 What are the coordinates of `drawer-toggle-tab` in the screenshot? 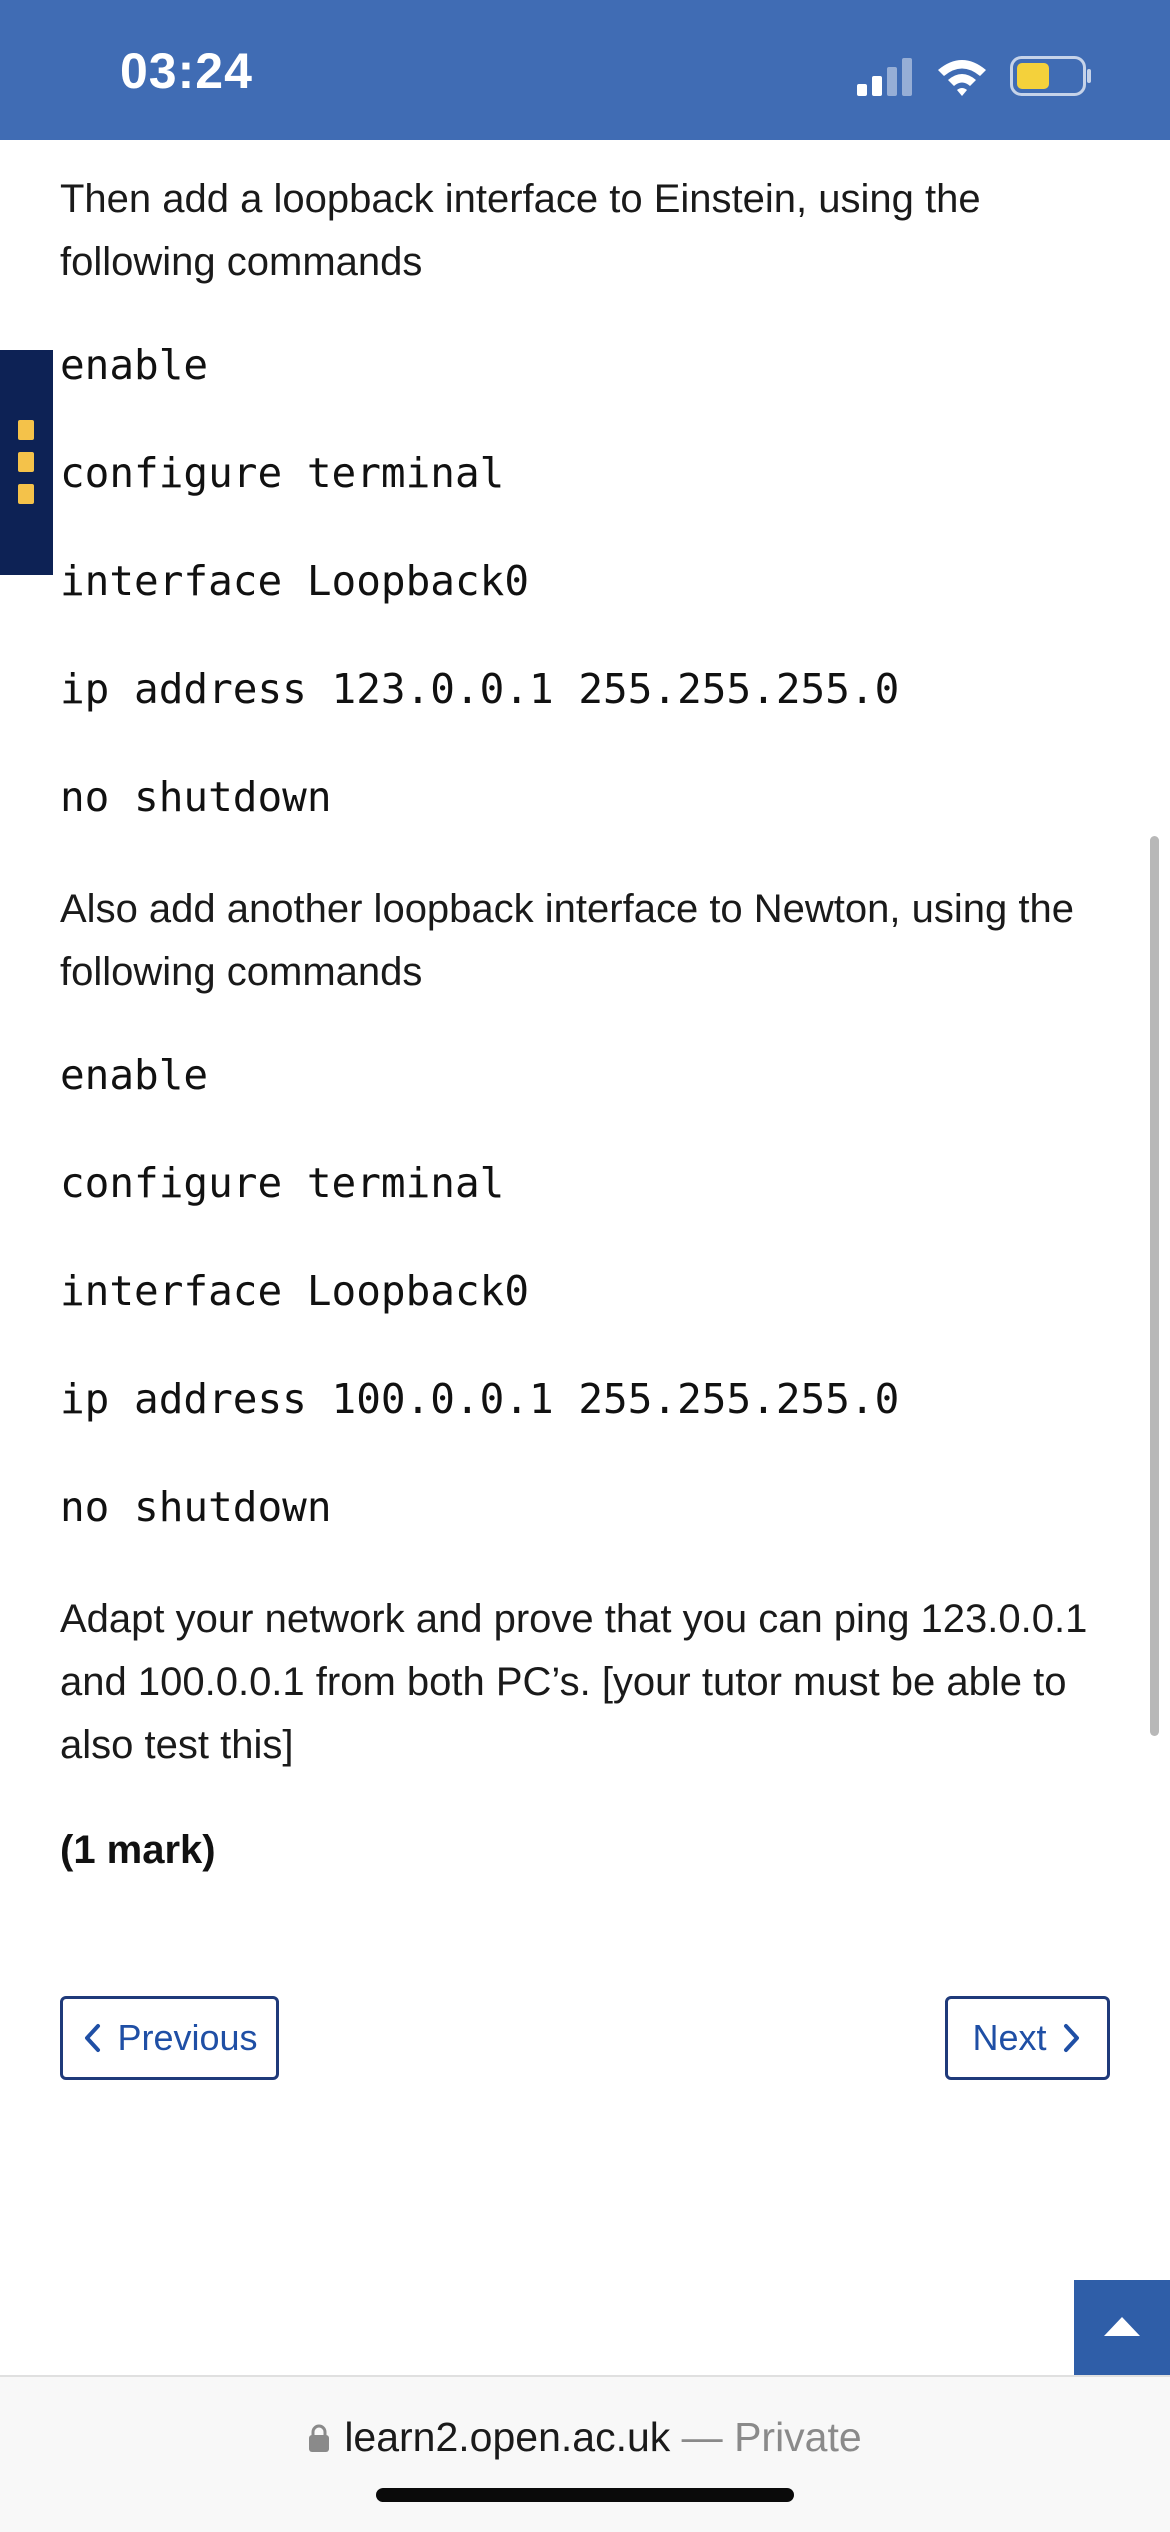 It's located at (26, 462).